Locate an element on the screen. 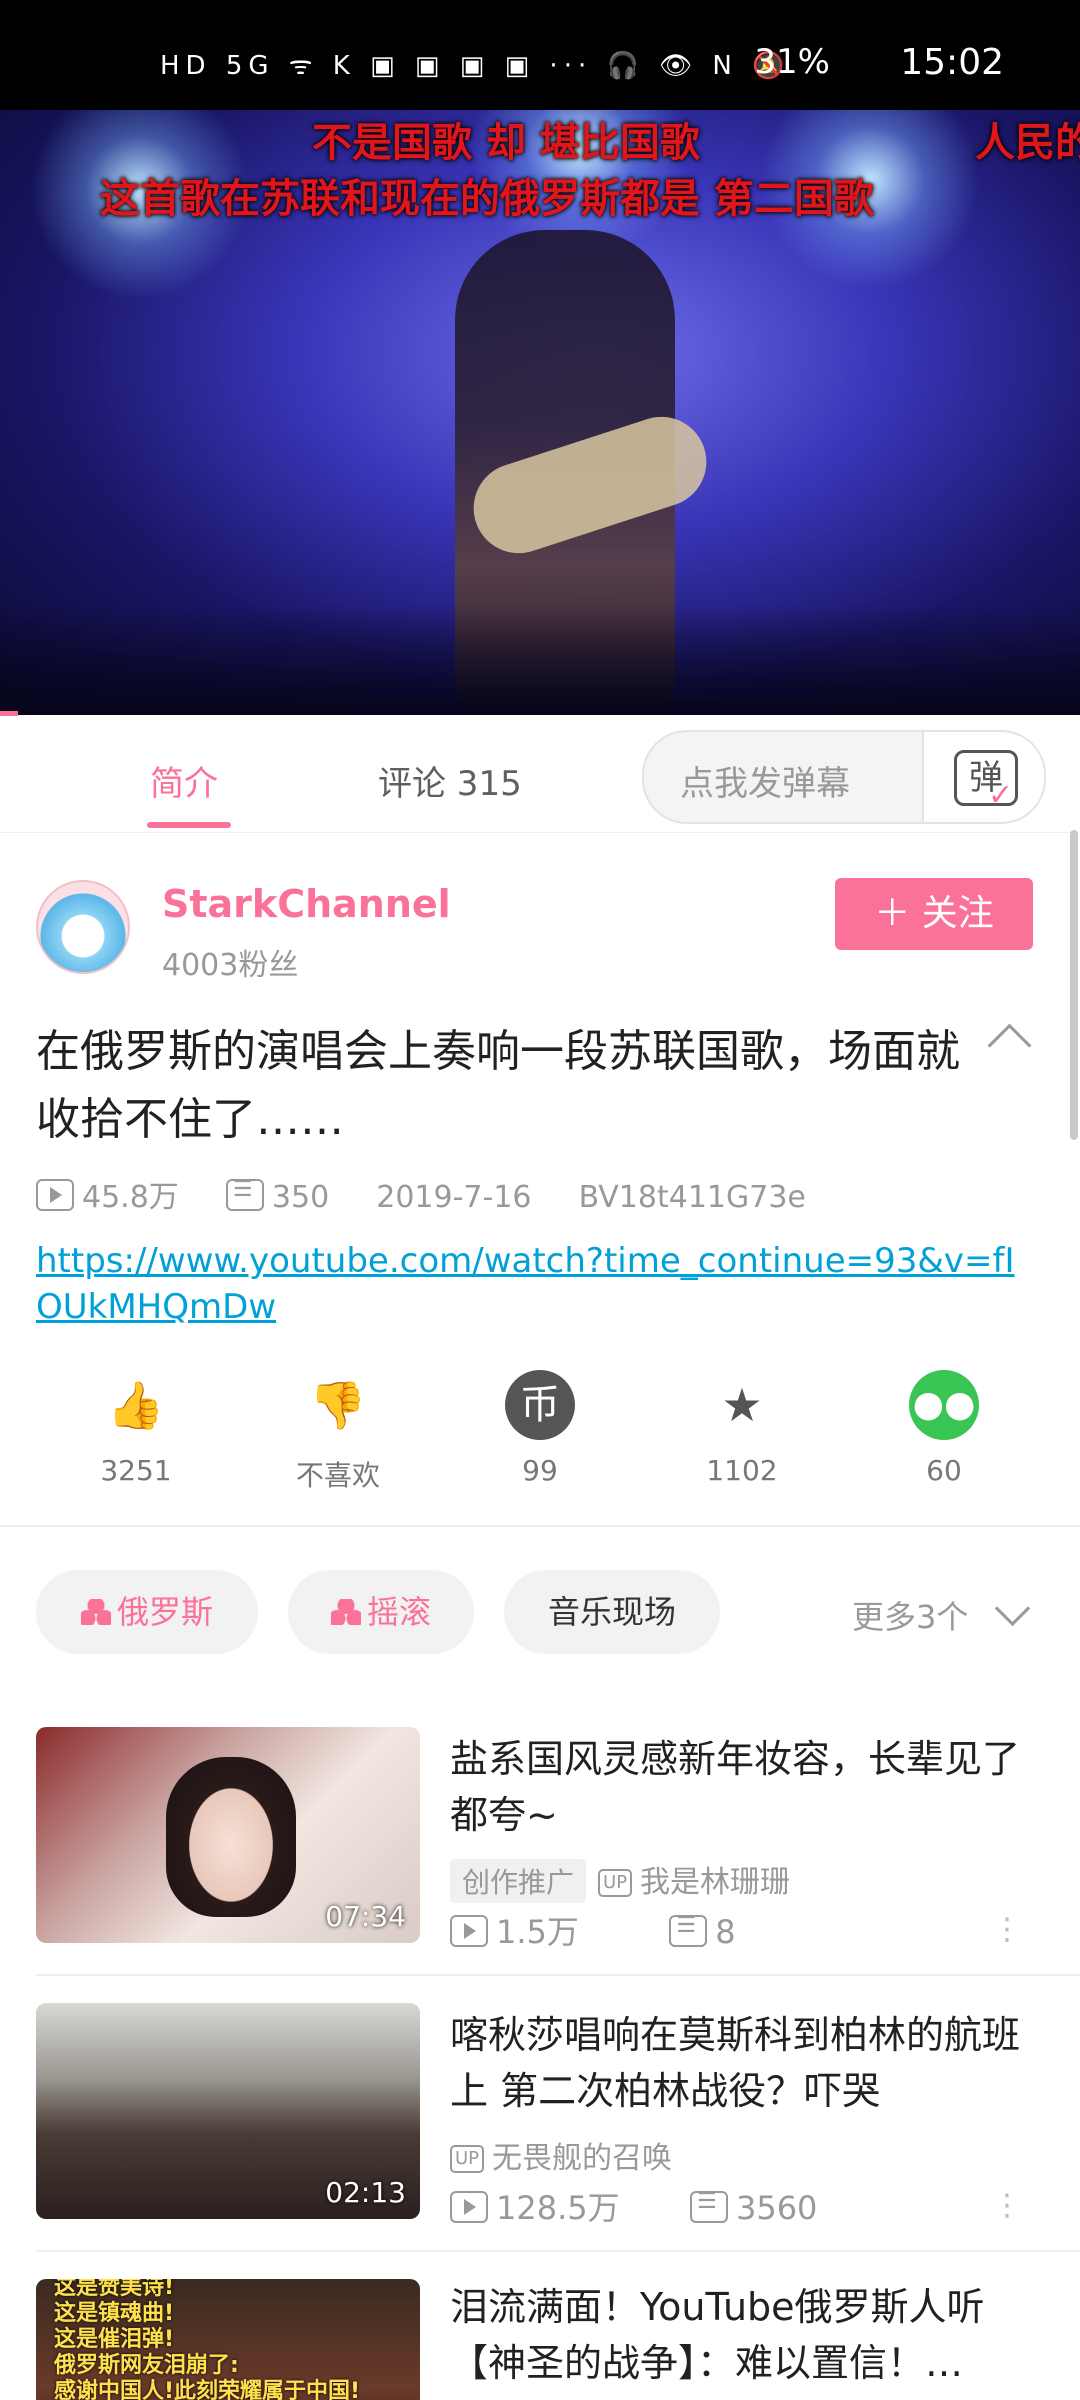  bv-id: BV18t411G73e is located at coordinates (692, 1197).